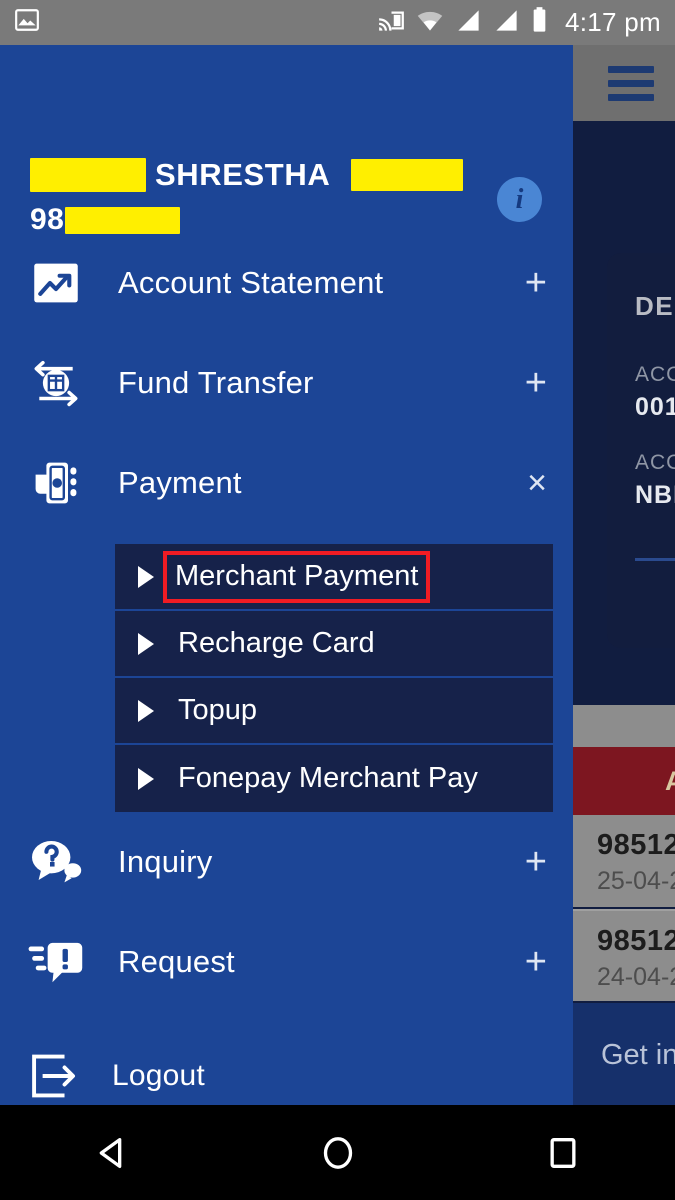 This screenshot has width=675, height=1200. What do you see at coordinates (123, 220) in the screenshot?
I see `redacted-phone-number` at bounding box center [123, 220].